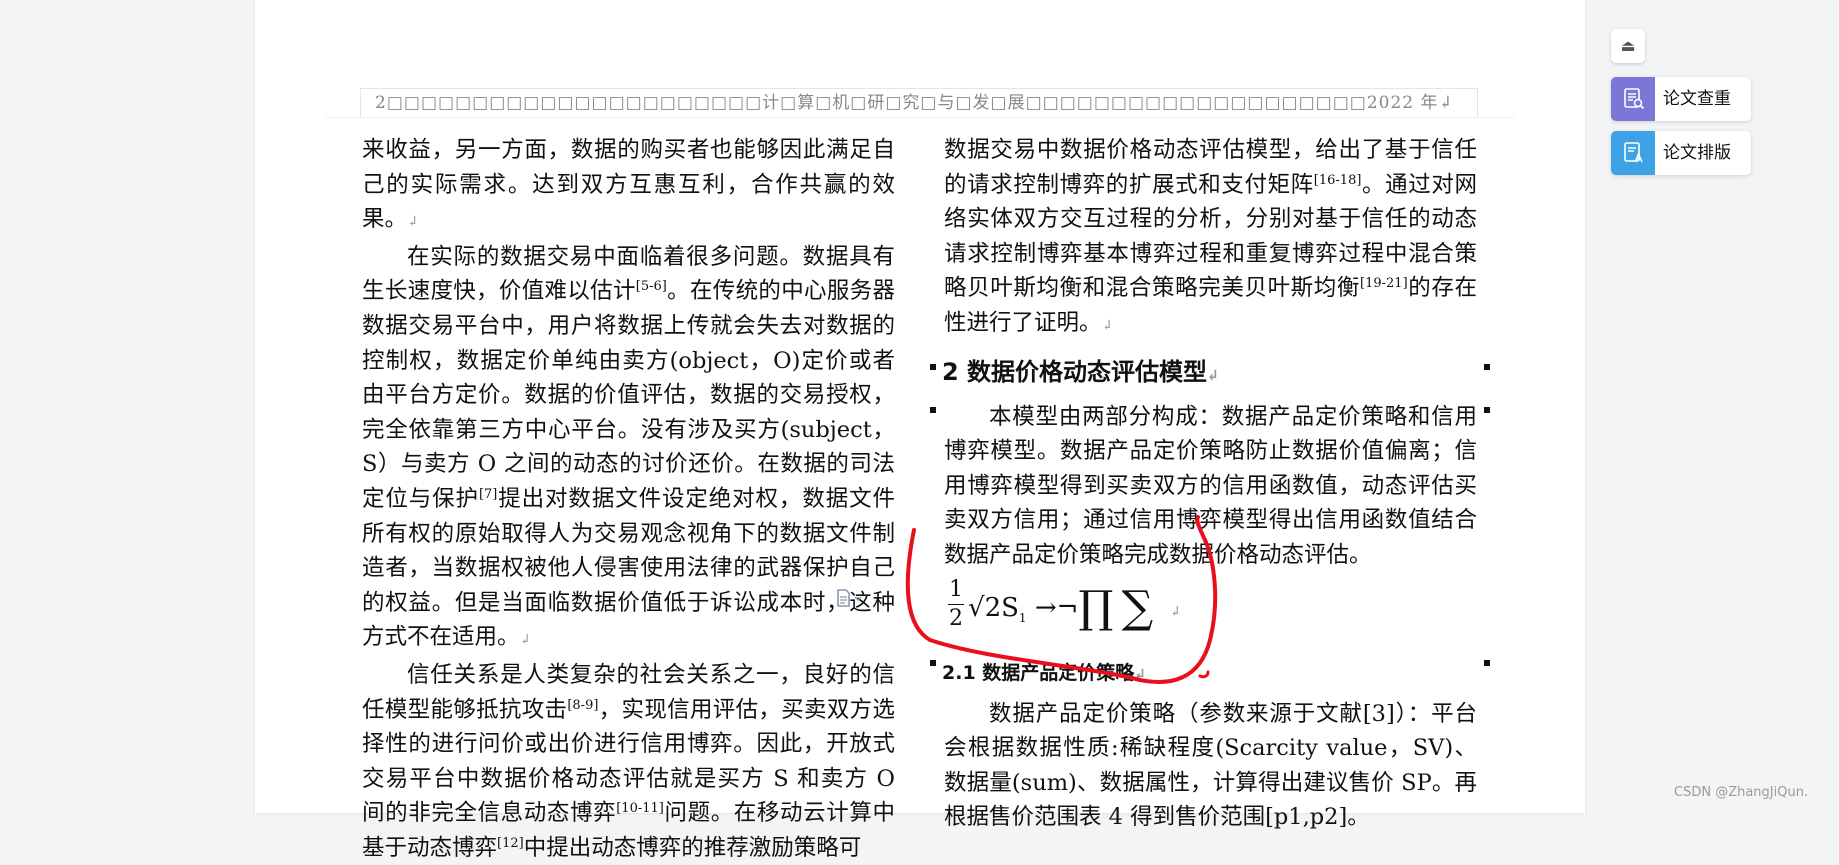 The height and width of the screenshot is (865, 1839). I want to click on document-format-icon, so click(1633, 153).